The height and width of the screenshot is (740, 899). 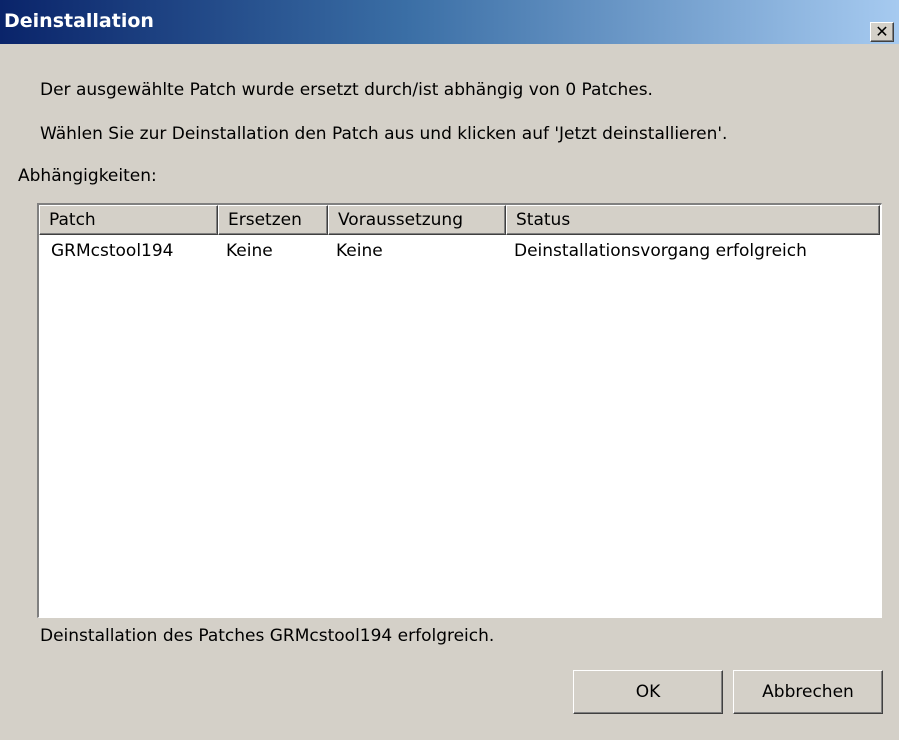 I want to click on close-button: ✕, so click(x=882, y=32).